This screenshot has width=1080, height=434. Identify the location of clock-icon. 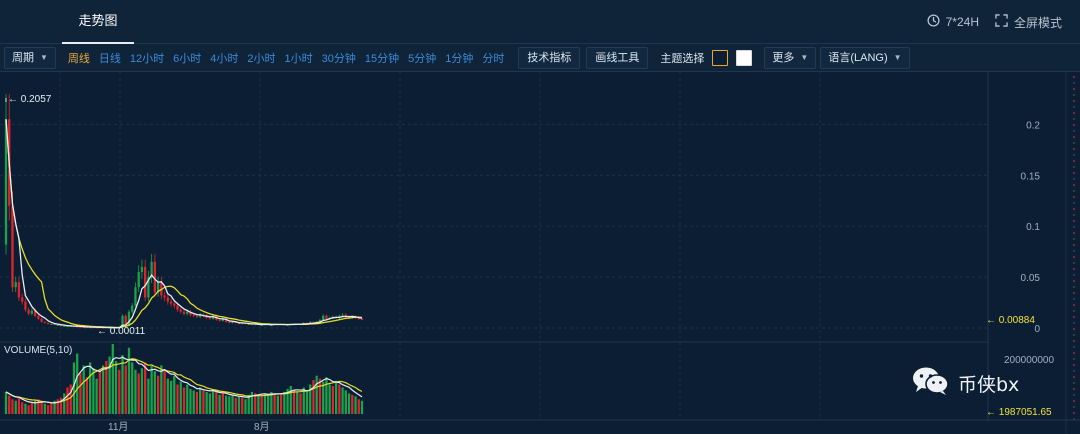
(933, 22).